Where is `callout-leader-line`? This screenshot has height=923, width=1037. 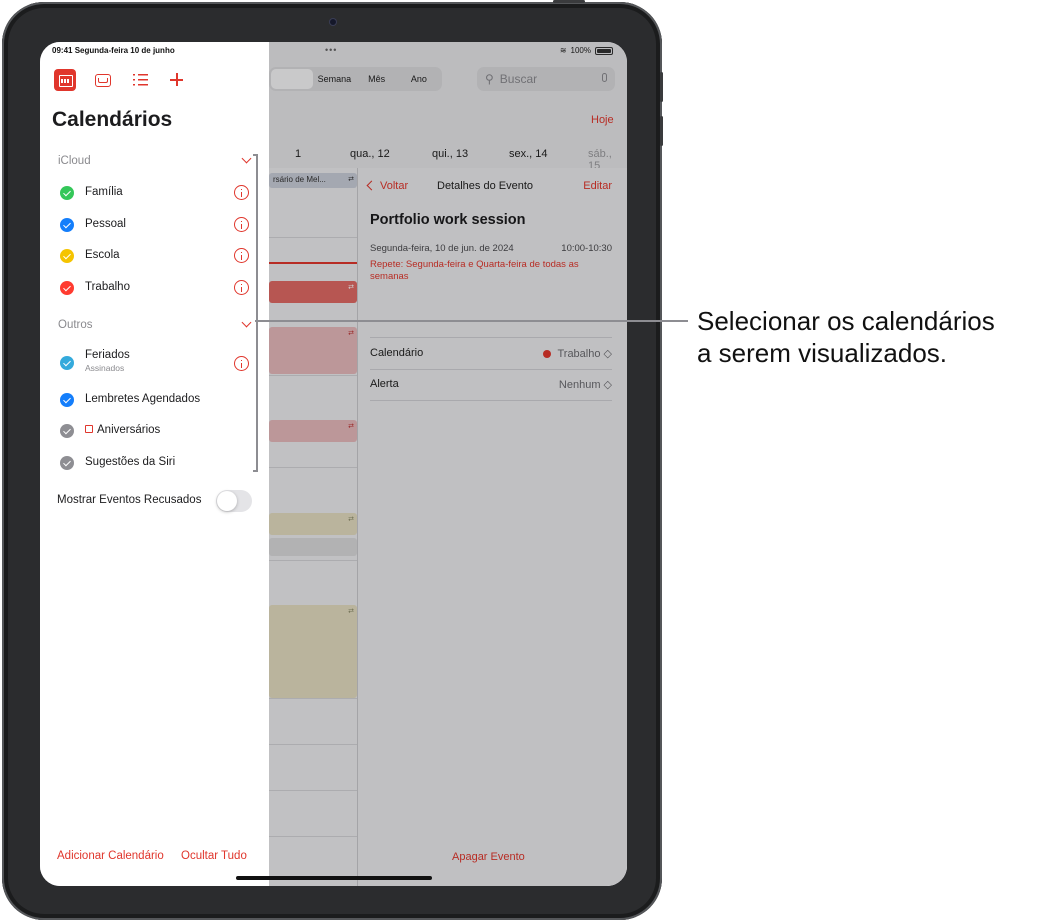 callout-leader-line is located at coordinates (471, 321).